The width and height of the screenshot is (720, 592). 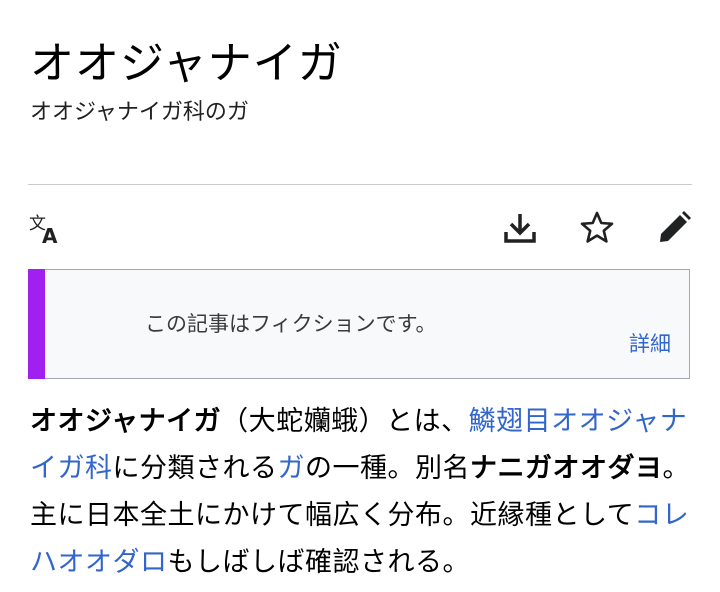 What do you see at coordinates (566, 468) in the screenshot?
I see `article-alias: ナニガオオダヨ` at bounding box center [566, 468].